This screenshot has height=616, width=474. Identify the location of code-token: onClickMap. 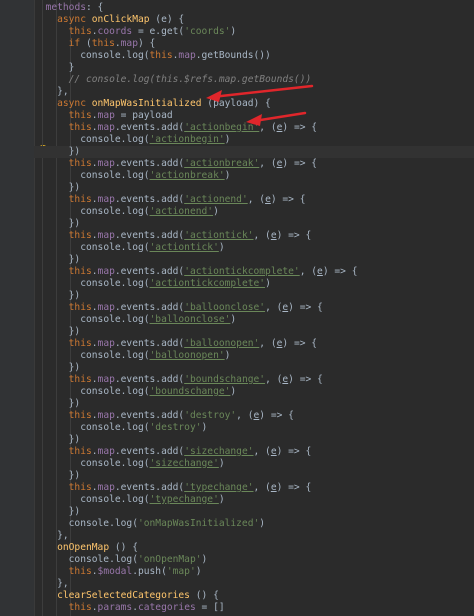
(120, 19).